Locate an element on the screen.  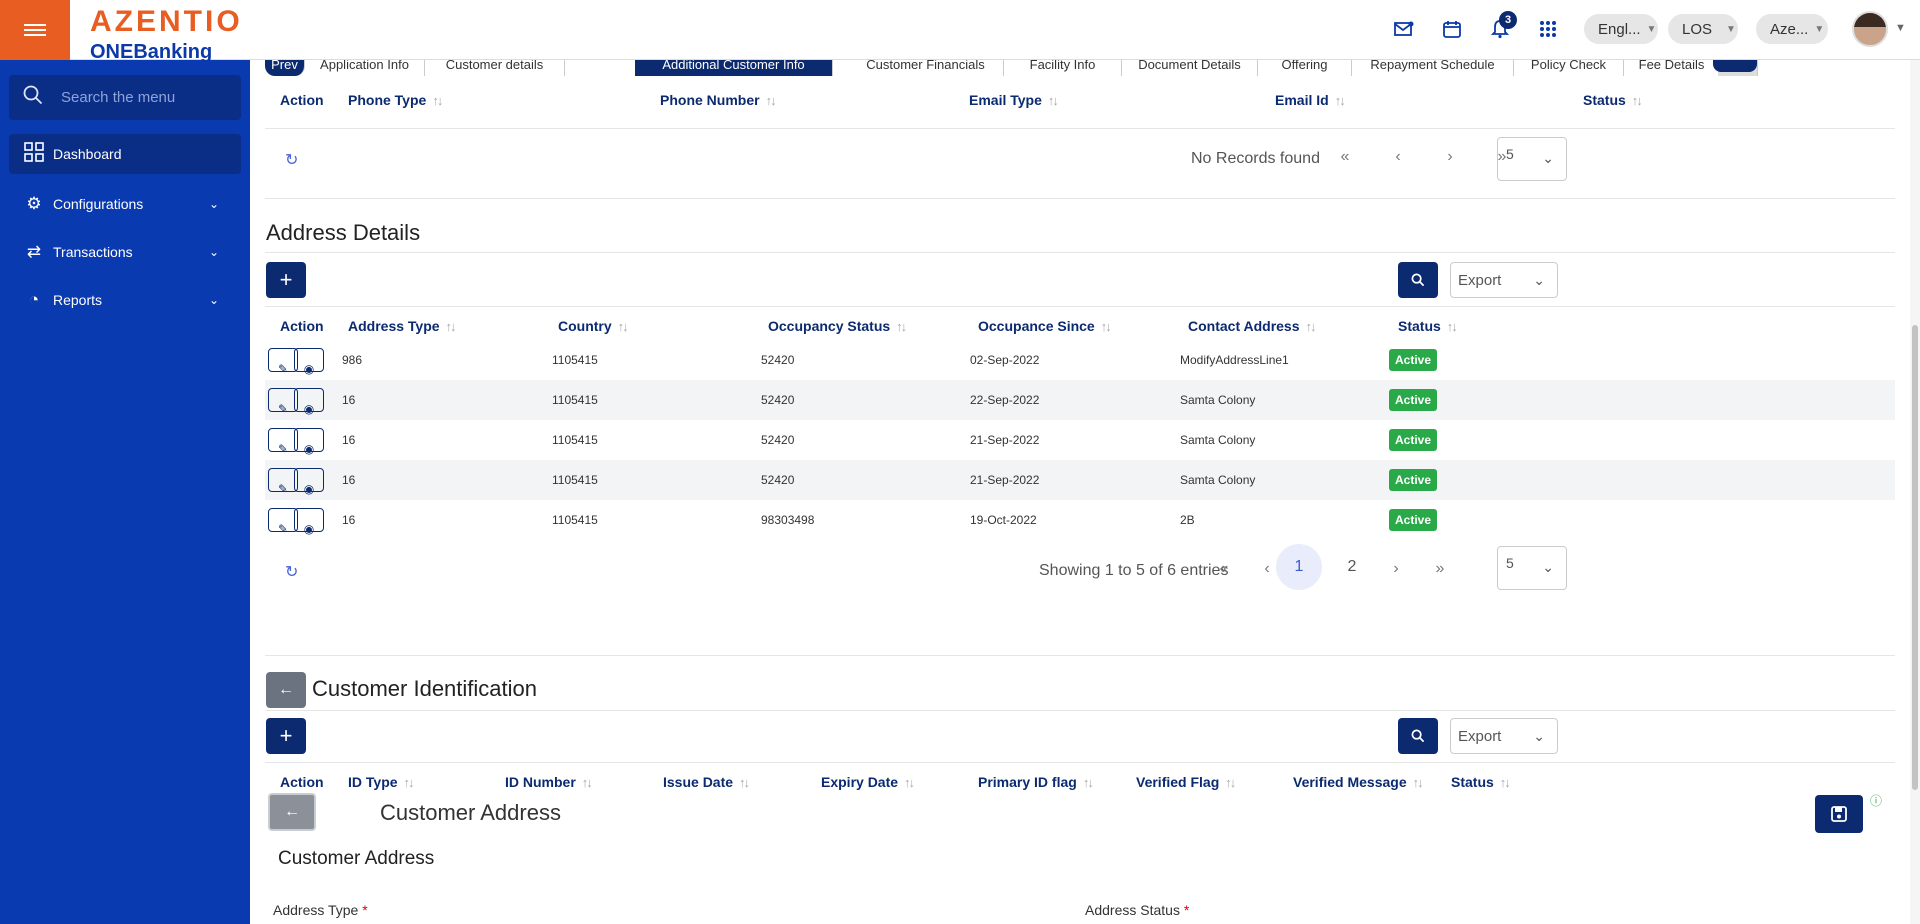
cell-address-type: 16 is located at coordinates (349, 400).